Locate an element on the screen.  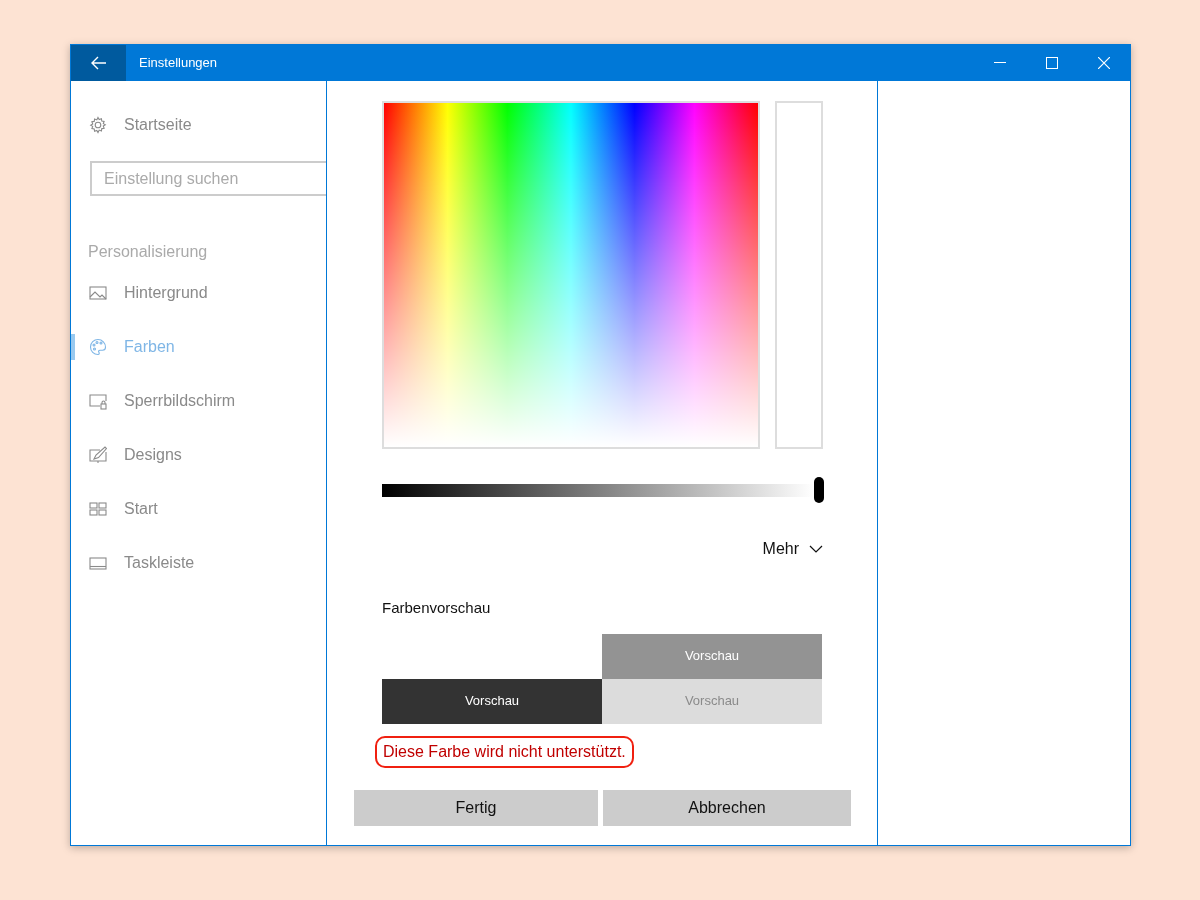
sidebar-item: Hintergrund is located at coordinates (198, 293).